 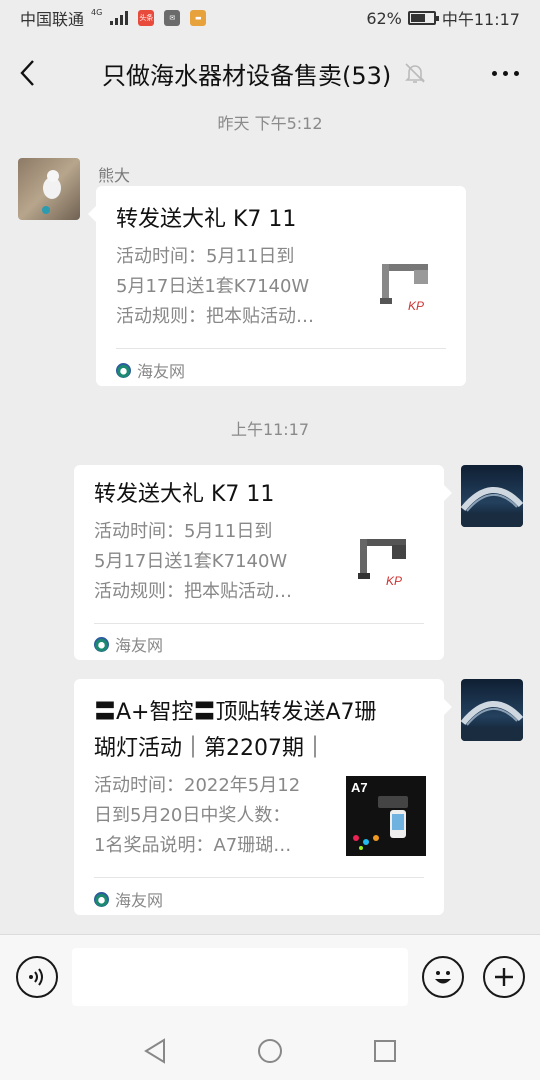 I want to click on signal-icon, so click(x=119, y=18).